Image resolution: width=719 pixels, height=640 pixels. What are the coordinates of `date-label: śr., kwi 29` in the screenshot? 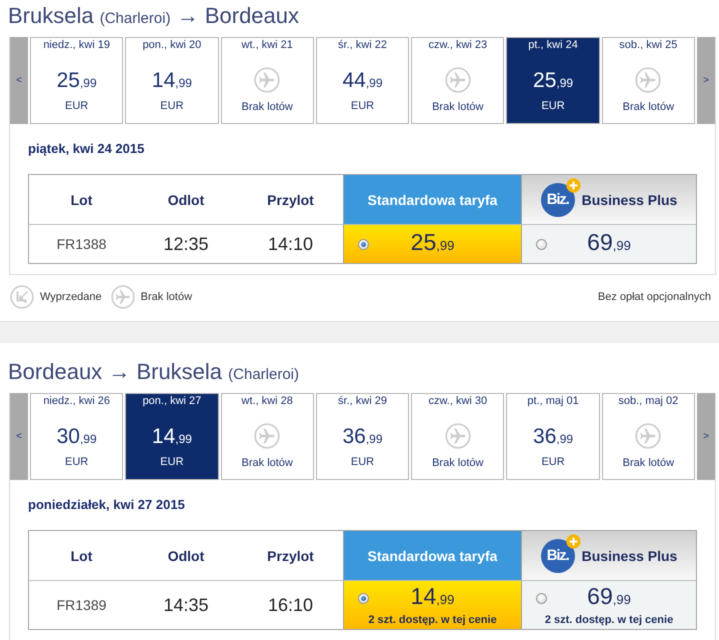 It's located at (362, 401).